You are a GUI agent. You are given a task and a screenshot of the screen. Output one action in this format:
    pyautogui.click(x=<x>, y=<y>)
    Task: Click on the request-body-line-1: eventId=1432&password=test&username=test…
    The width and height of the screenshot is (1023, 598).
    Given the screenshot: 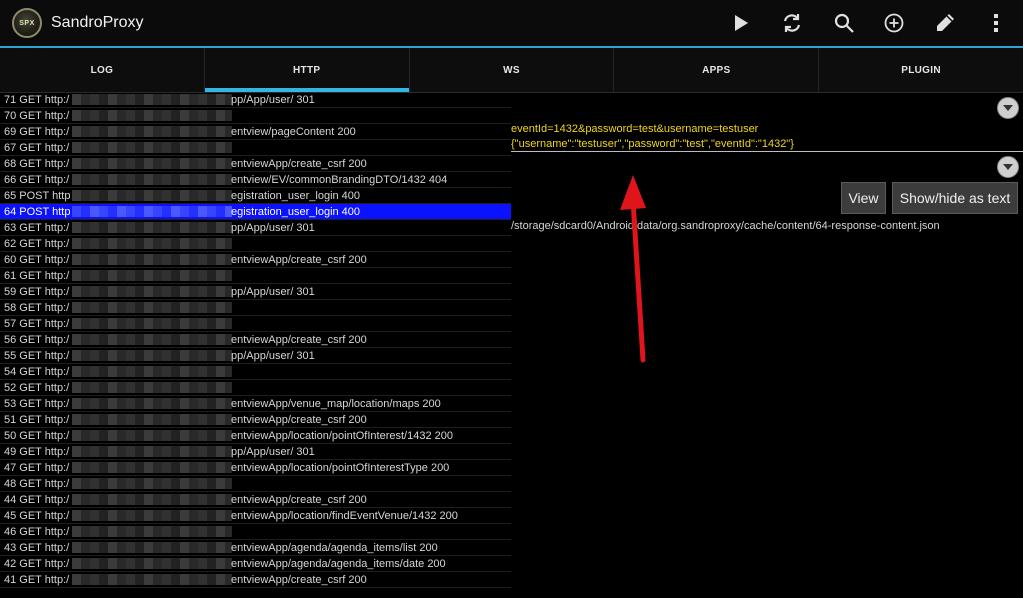 What is the action you would take?
    pyautogui.click(x=635, y=129)
    